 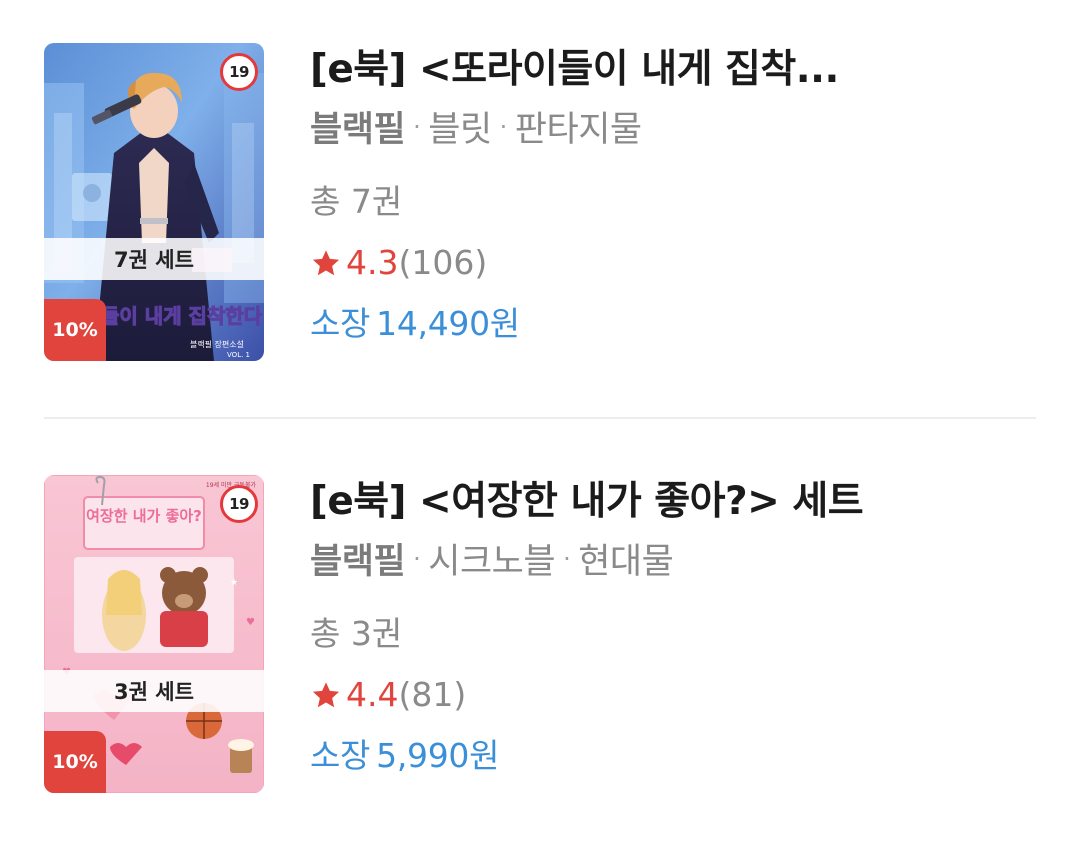 What do you see at coordinates (154, 691) in the screenshot?
I see `set-count-label: 3권 세트` at bounding box center [154, 691].